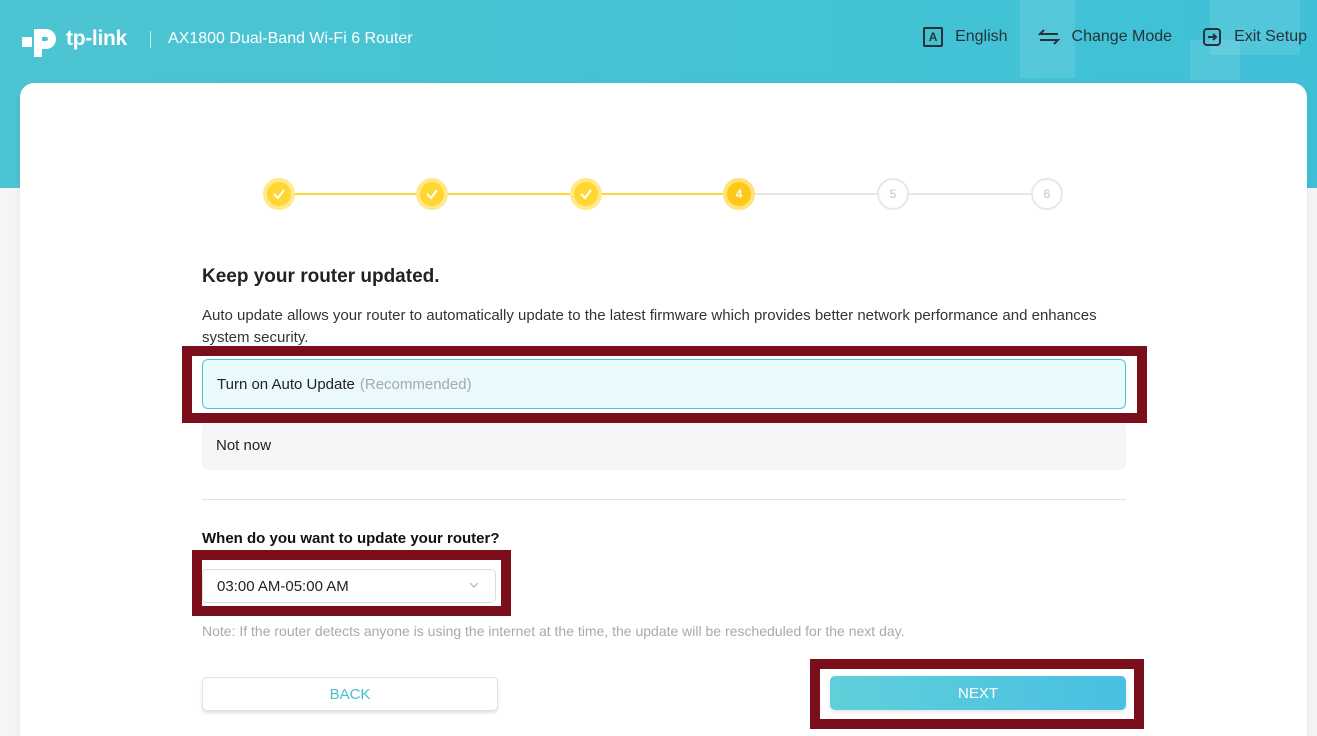  What do you see at coordinates (664, 499) in the screenshot?
I see `section-divider` at bounding box center [664, 499].